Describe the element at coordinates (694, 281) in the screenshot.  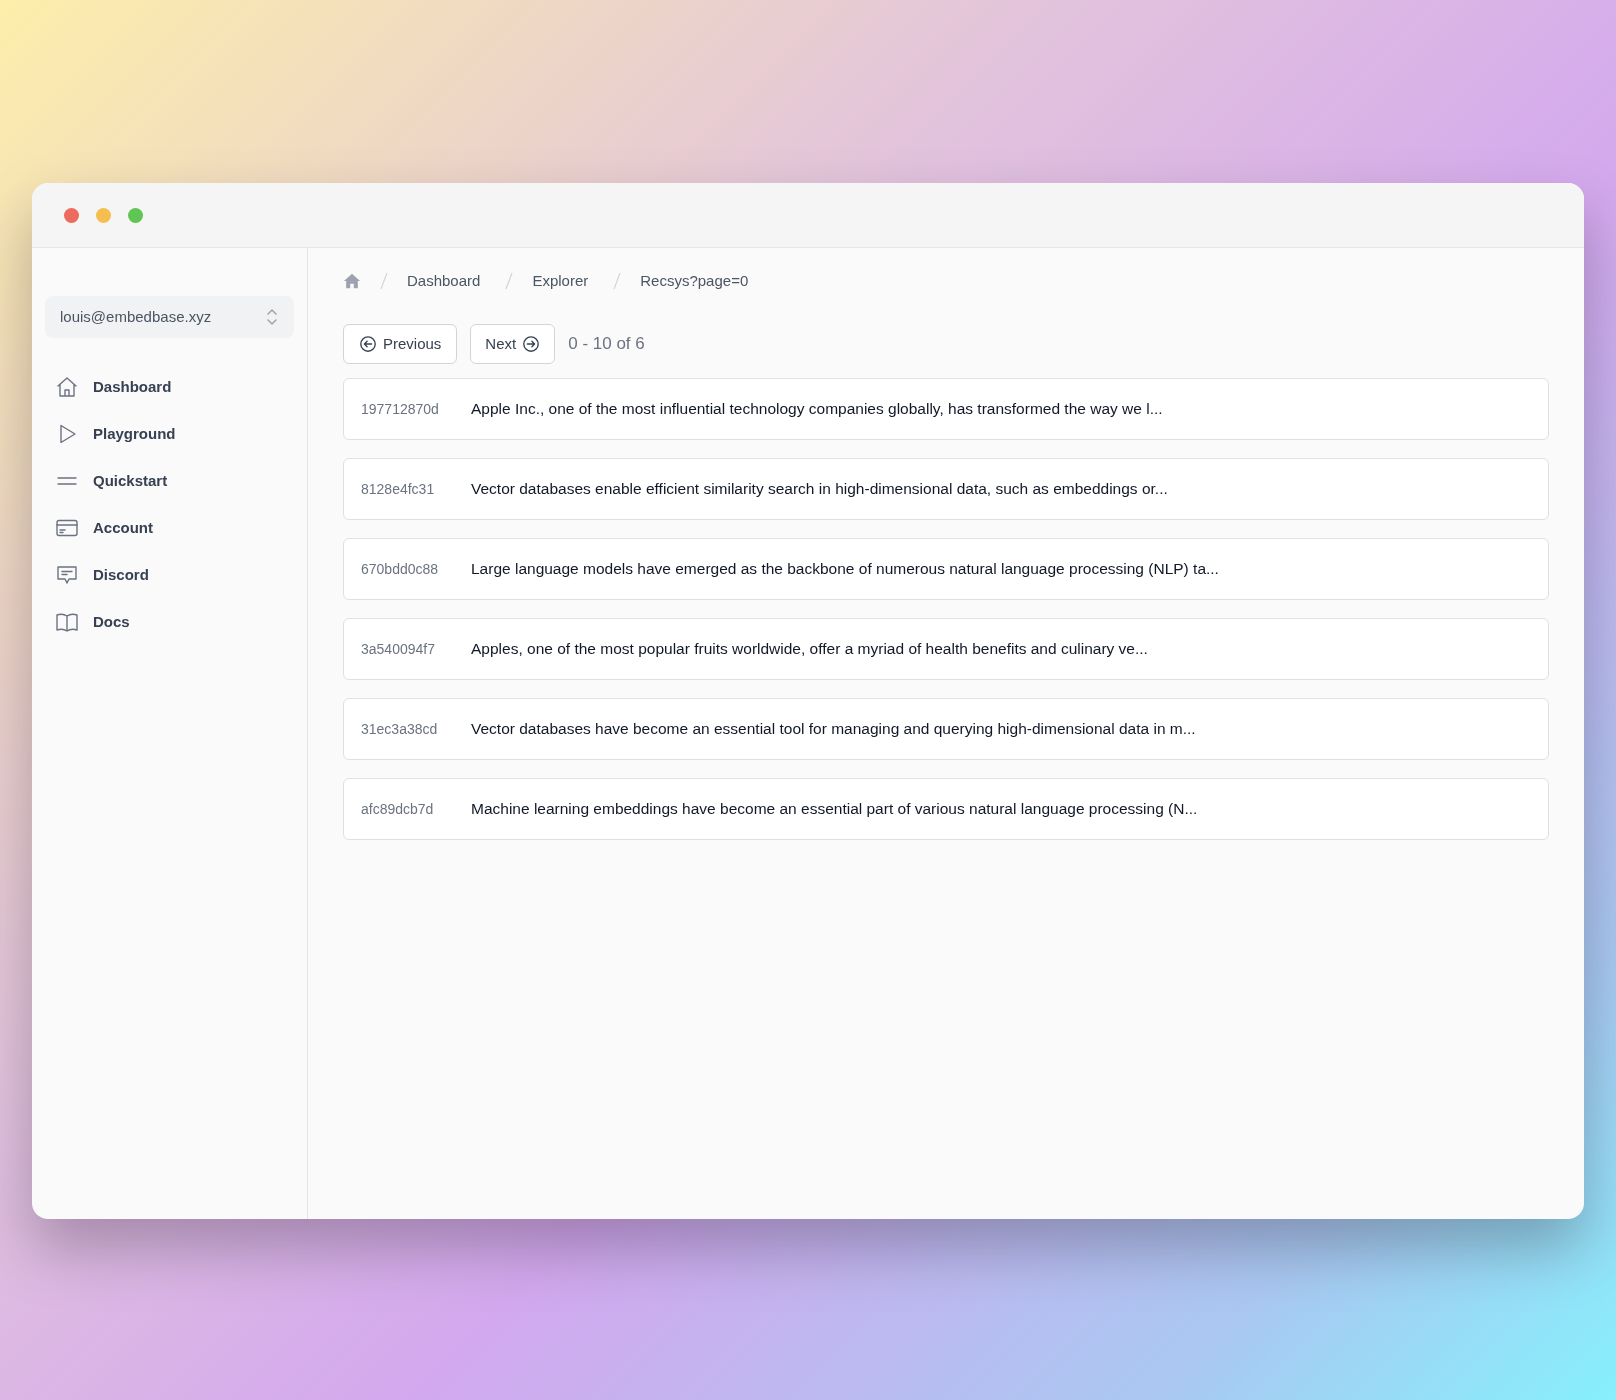
I see `breadcrumb-link: Recsys?page=0` at that location.